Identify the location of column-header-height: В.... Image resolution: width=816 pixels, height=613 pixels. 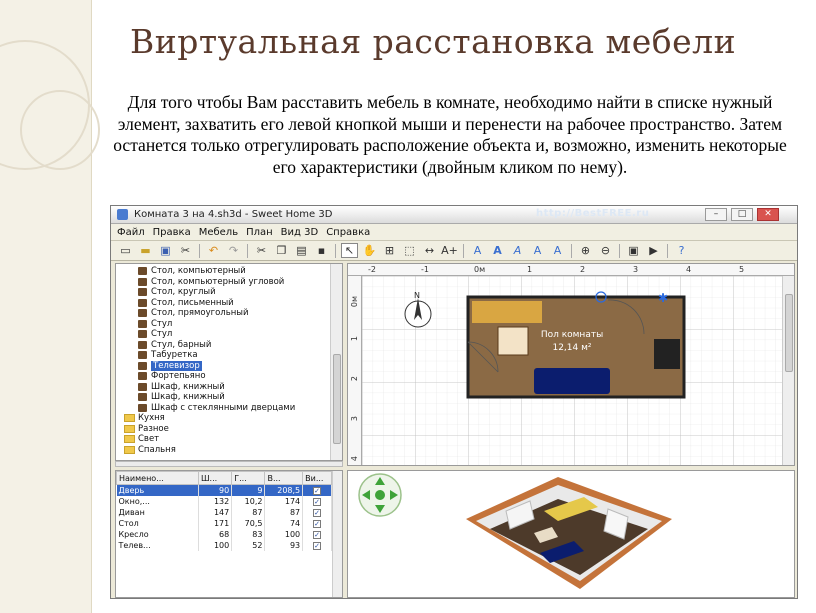
(284, 478).